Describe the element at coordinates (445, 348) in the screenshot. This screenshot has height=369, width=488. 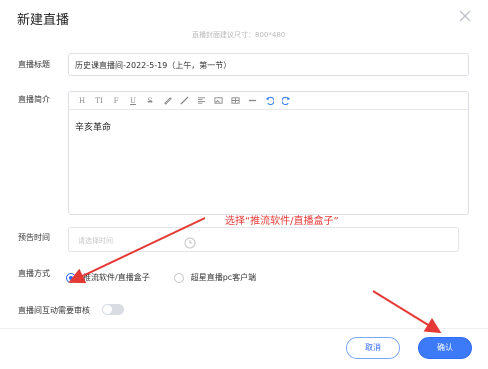
I see `confirm-button: 确认` at that location.